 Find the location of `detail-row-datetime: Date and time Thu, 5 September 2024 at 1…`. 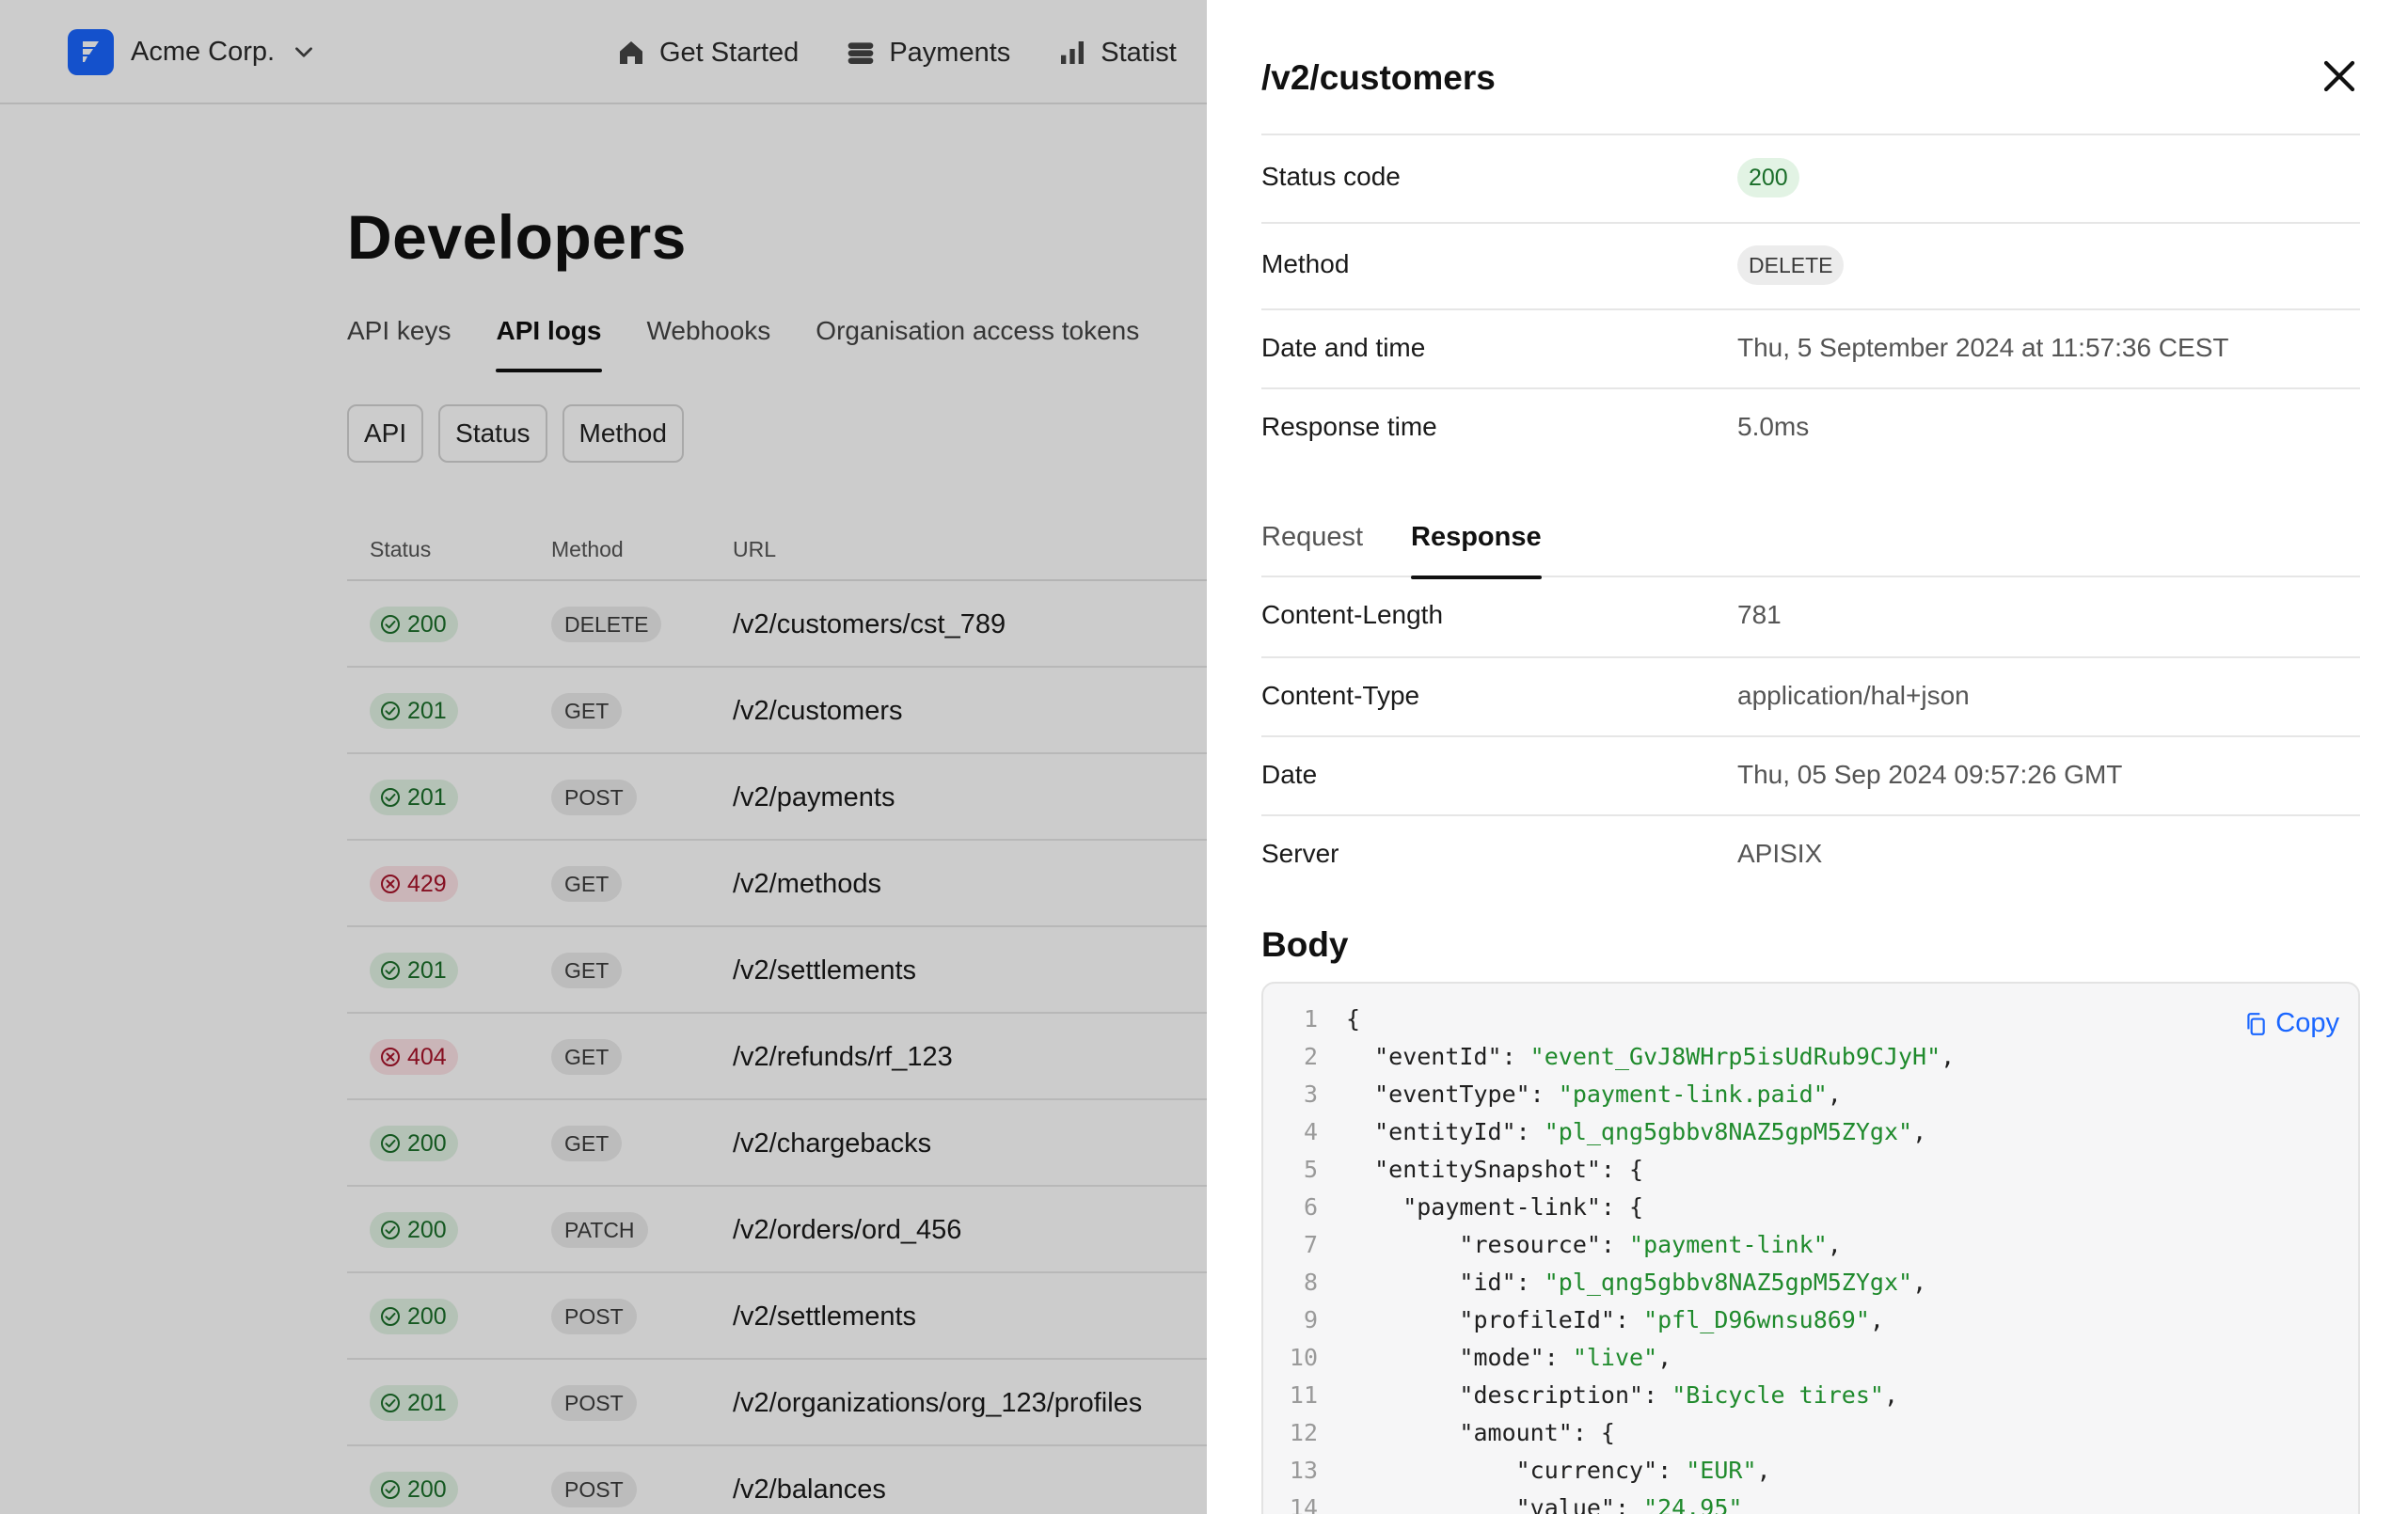

detail-row-datetime: Date and time Thu, 5 September 2024 at 1… is located at coordinates (1811, 348).